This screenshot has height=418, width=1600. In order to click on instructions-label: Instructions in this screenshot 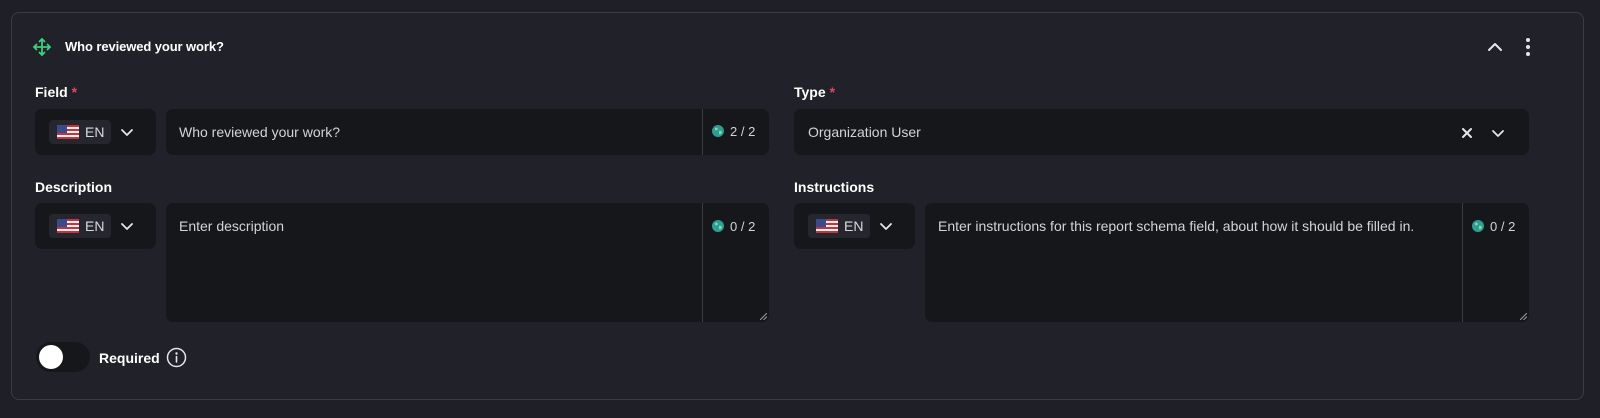, I will do `click(834, 187)`.